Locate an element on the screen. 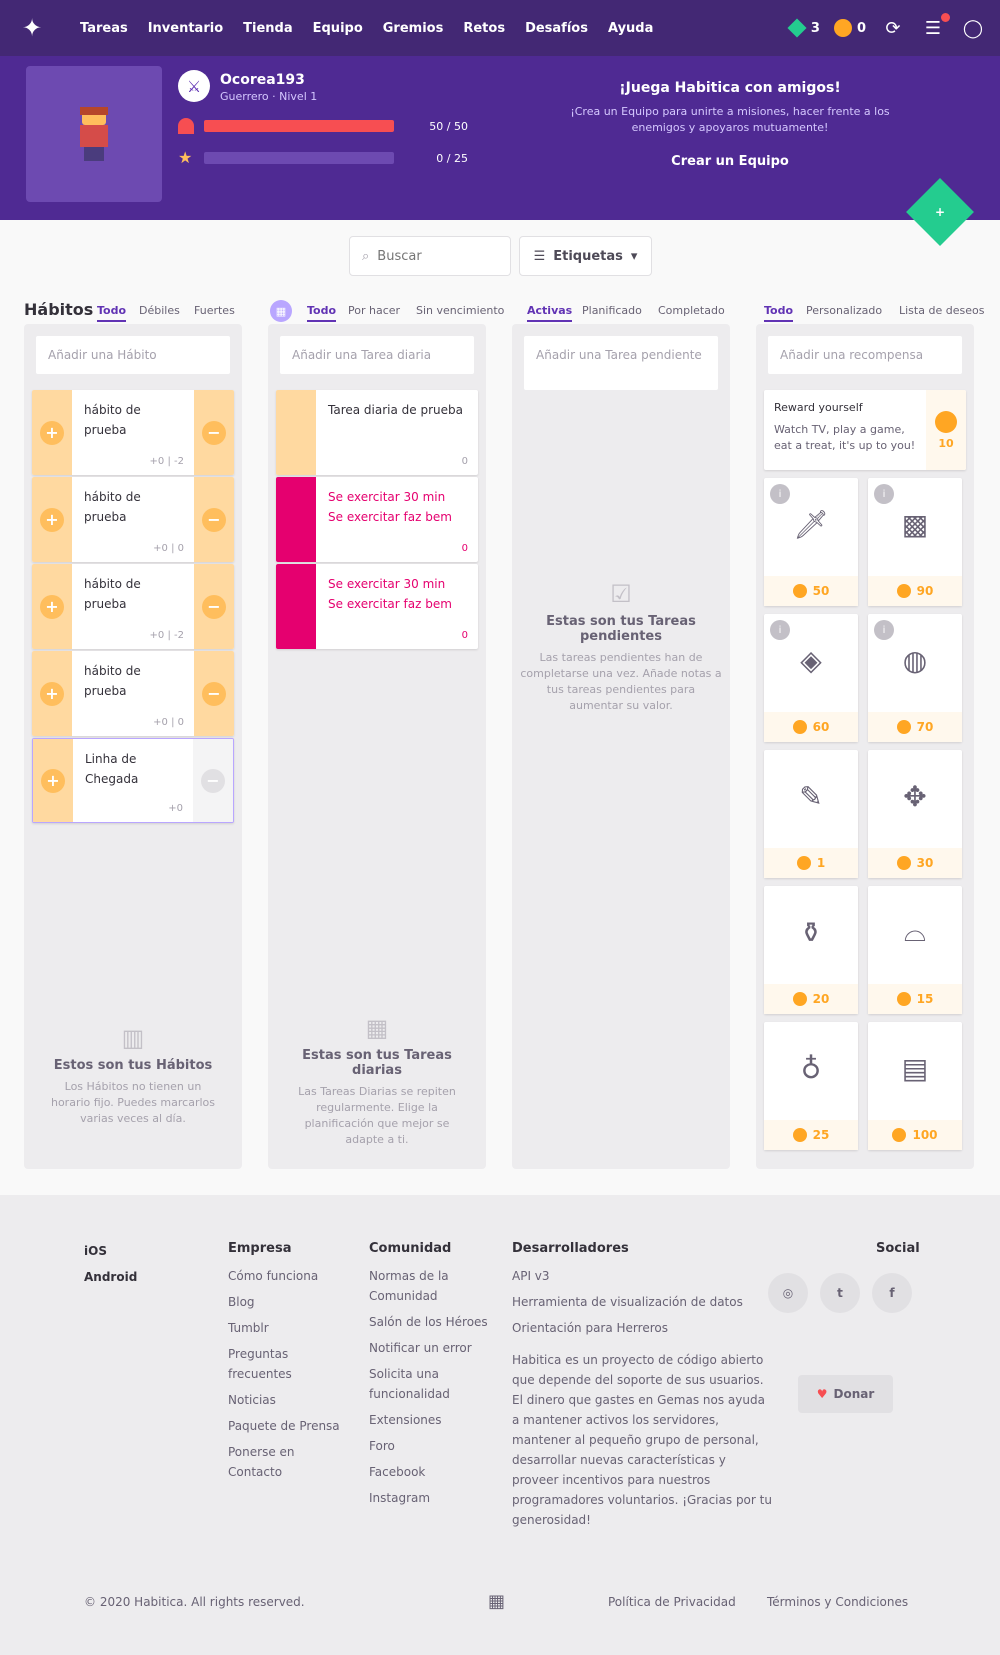 This screenshot has width=1000, height=1655. search-box: ⌕ is located at coordinates (430, 256).